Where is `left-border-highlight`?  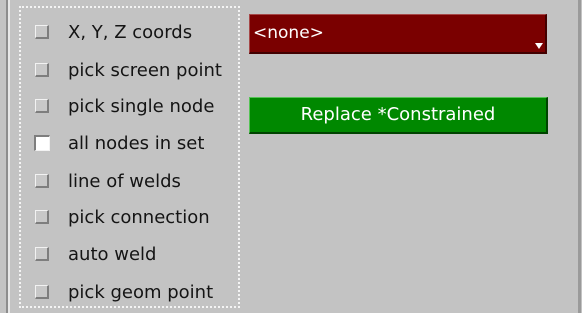
left-border-highlight is located at coordinates (9, 156).